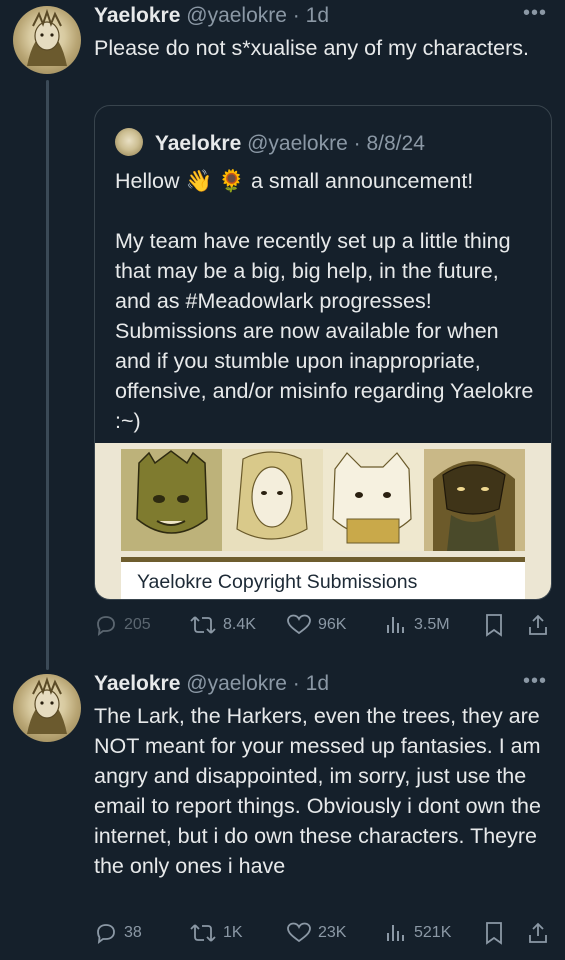 The width and height of the screenshot is (565, 960). What do you see at coordinates (433, 932) in the screenshot?
I see `views-count: 521K` at bounding box center [433, 932].